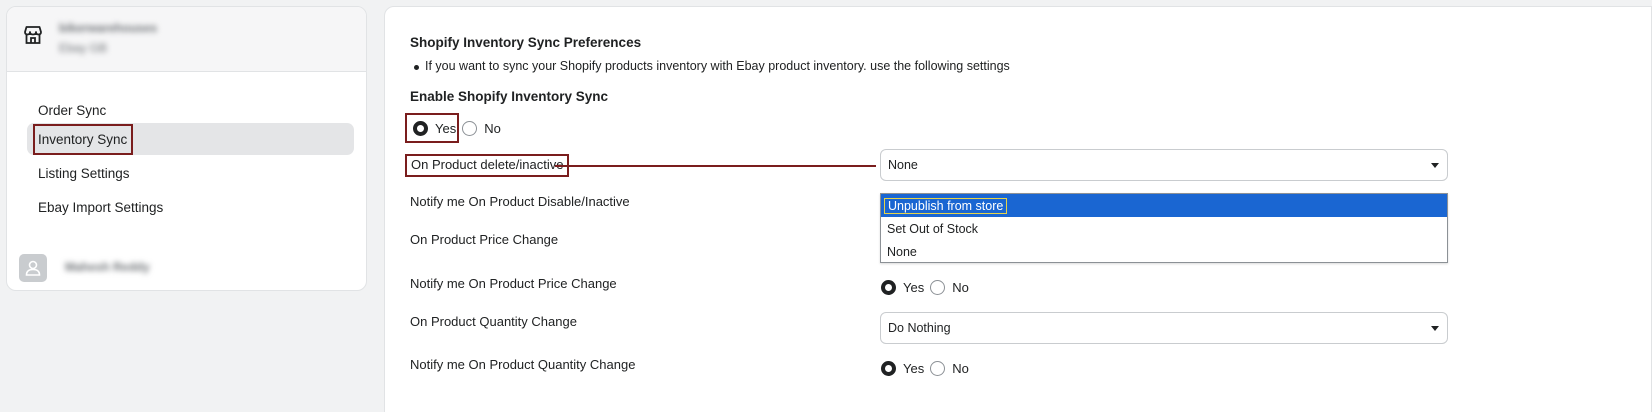  Describe the element at coordinates (888, 368) in the screenshot. I see `notify-quantity-yes-radio` at that location.